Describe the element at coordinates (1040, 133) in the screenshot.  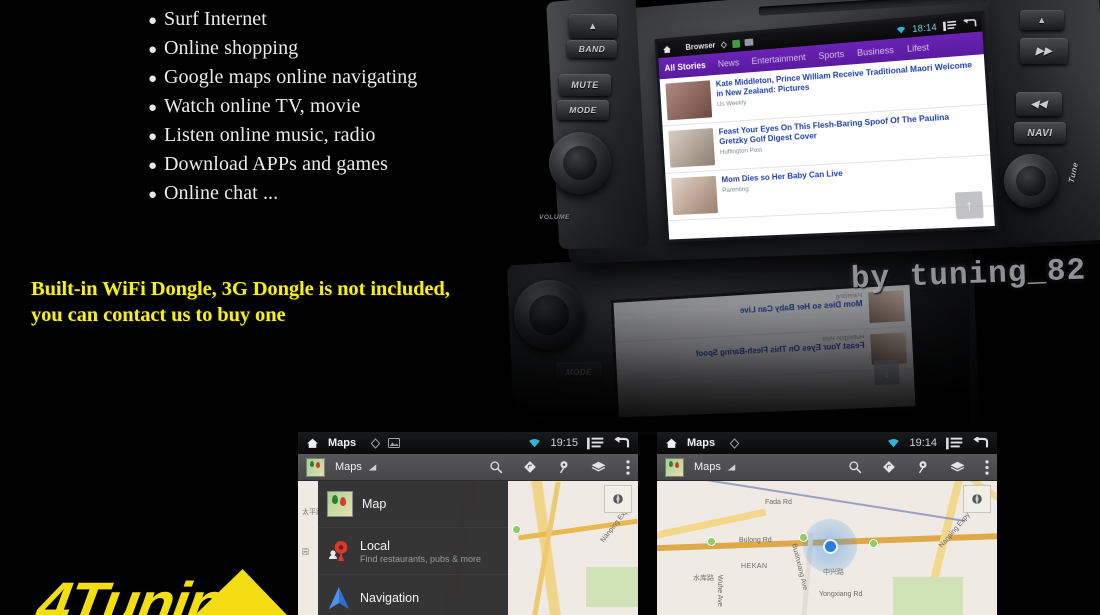
I see `navi-button: NAVI` at that location.